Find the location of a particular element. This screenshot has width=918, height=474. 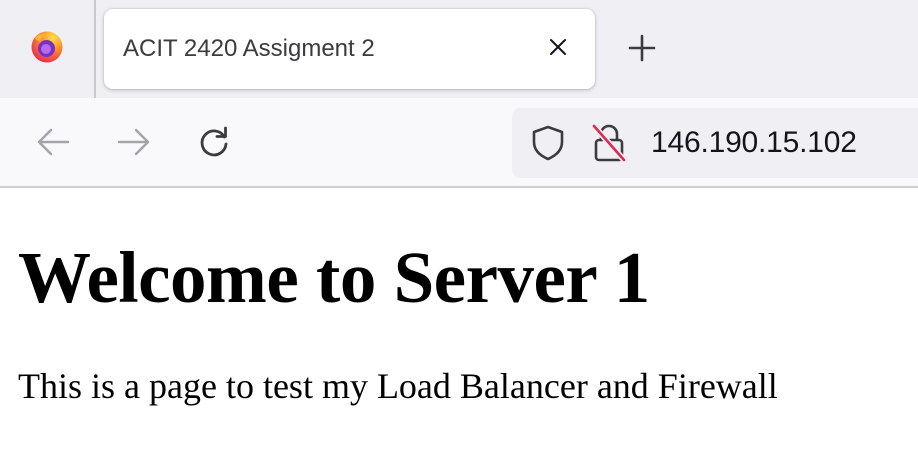

back-button is located at coordinates (53, 144).